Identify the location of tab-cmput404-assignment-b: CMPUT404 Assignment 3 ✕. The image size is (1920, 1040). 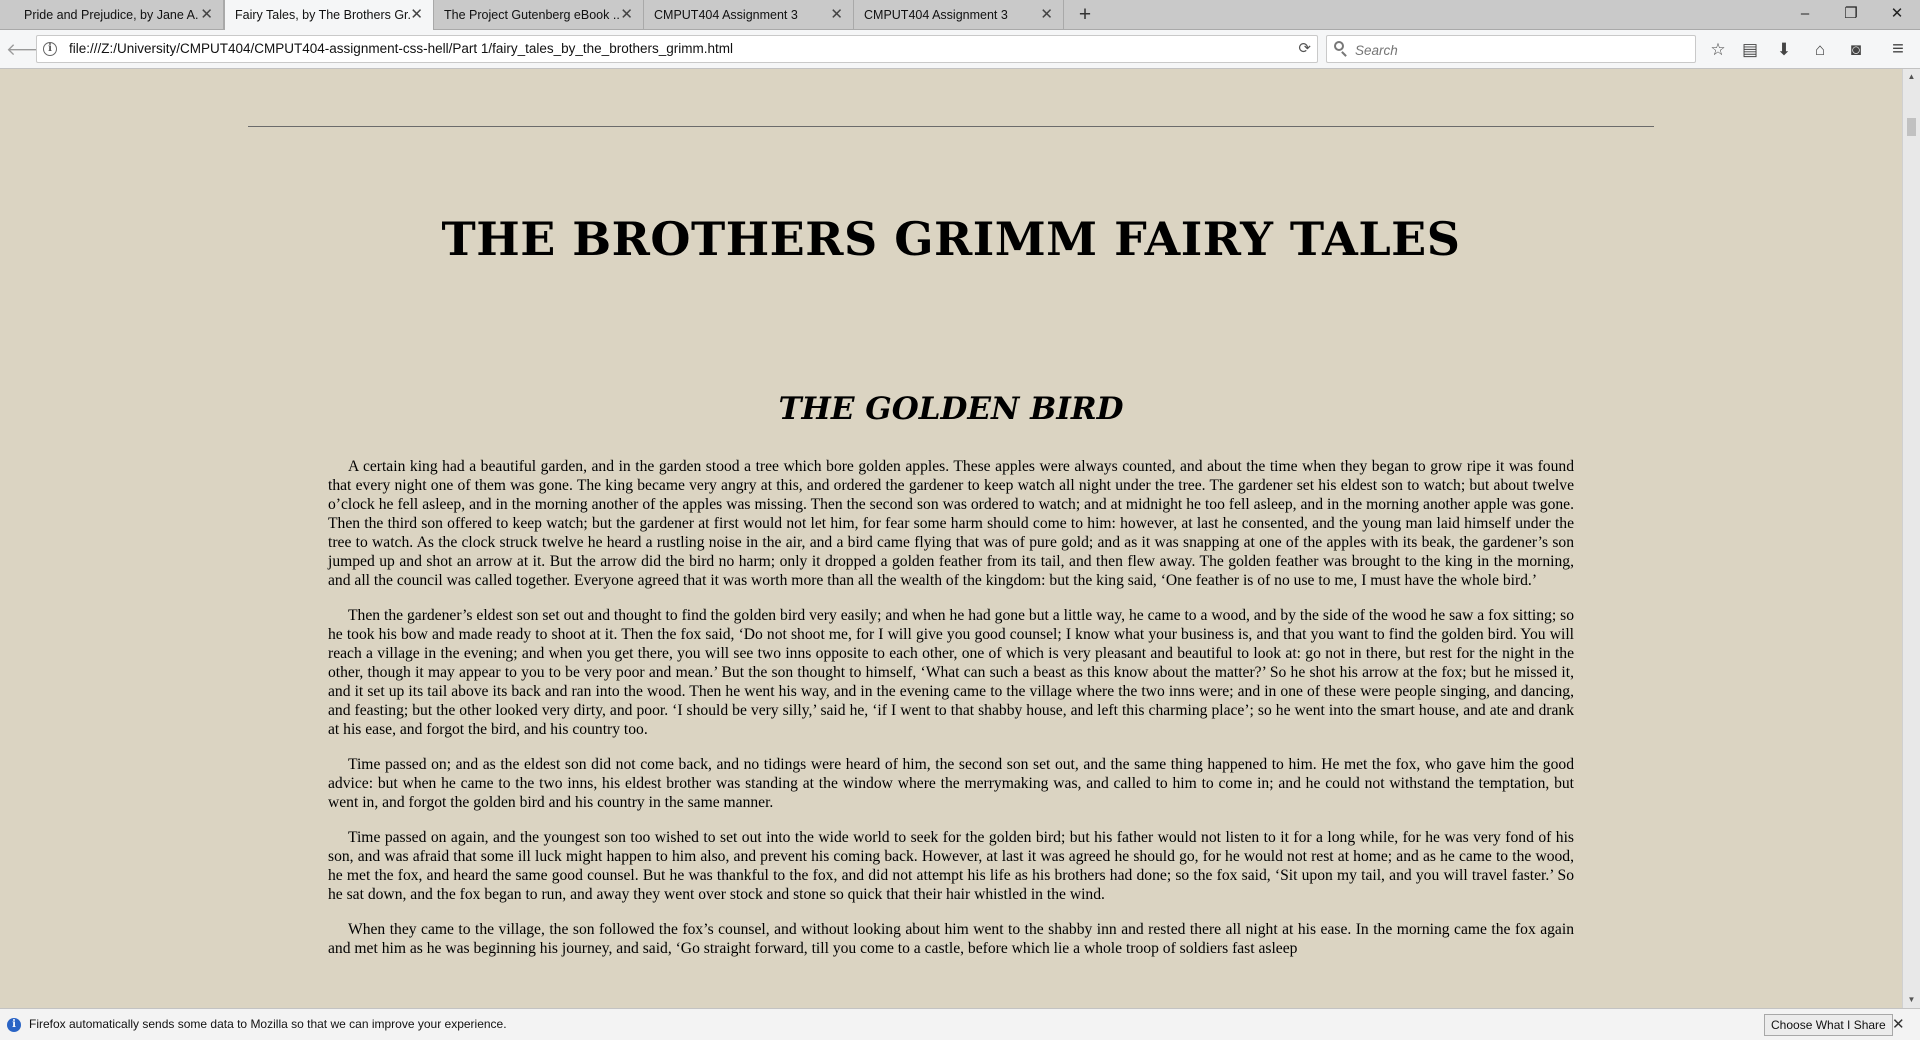
(959, 15).